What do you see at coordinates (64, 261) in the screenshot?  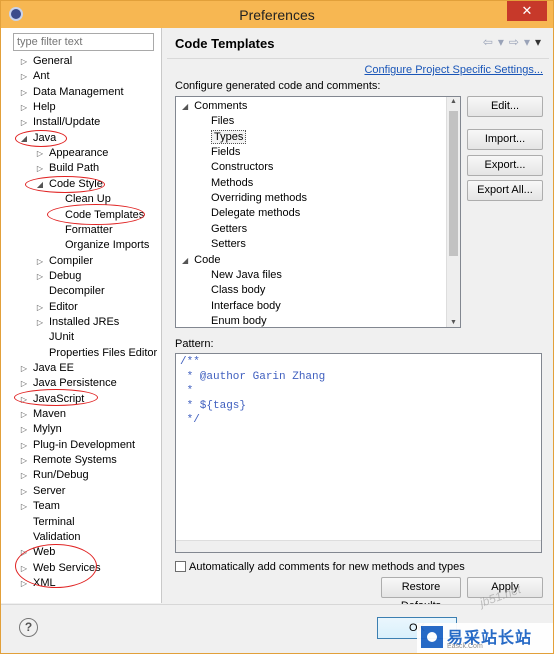 I see `tree-item: ▷ Compiler` at bounding box center [64, 261].